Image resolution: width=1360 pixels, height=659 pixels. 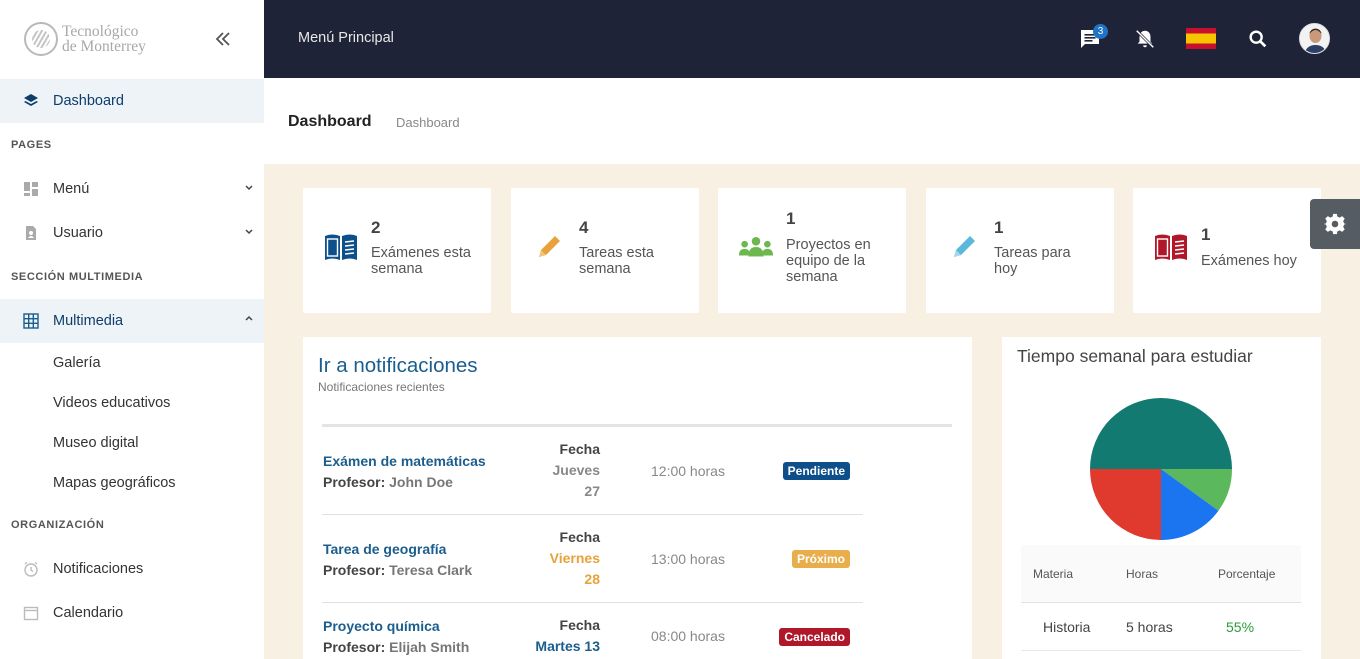 I want to click on search-icon, so click(x=1258, y=39).